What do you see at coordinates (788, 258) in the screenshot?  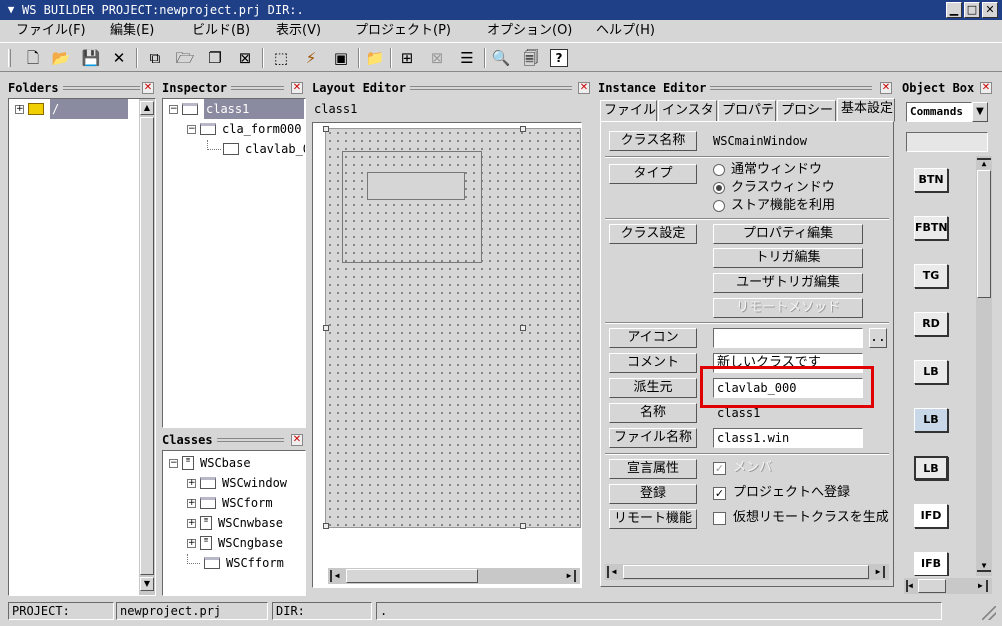 I see `trigger-edit-button: トリガ編集` at bounding box center [788, 258].